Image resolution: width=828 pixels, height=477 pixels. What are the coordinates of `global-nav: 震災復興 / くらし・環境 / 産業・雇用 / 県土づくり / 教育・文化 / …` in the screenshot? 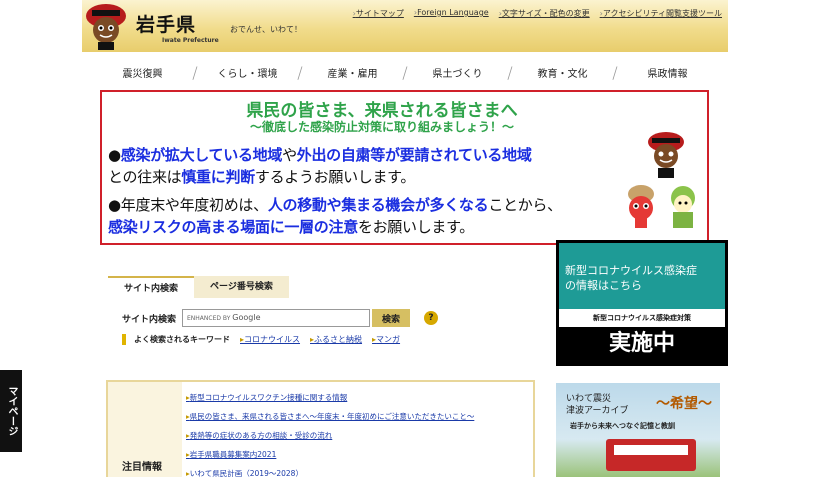 It's located at (405, 72).